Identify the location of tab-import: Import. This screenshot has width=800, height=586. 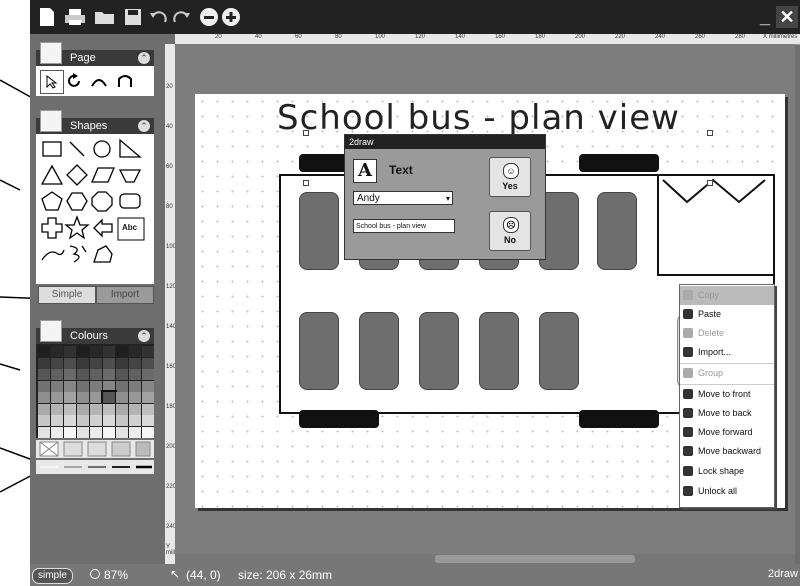
(125, 295).